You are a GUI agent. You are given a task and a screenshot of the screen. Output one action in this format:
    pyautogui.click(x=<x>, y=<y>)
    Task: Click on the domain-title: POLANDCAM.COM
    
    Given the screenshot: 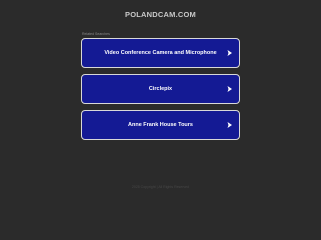 What is the action you would take?
    pyautogui.click(x=160, y=14)
    